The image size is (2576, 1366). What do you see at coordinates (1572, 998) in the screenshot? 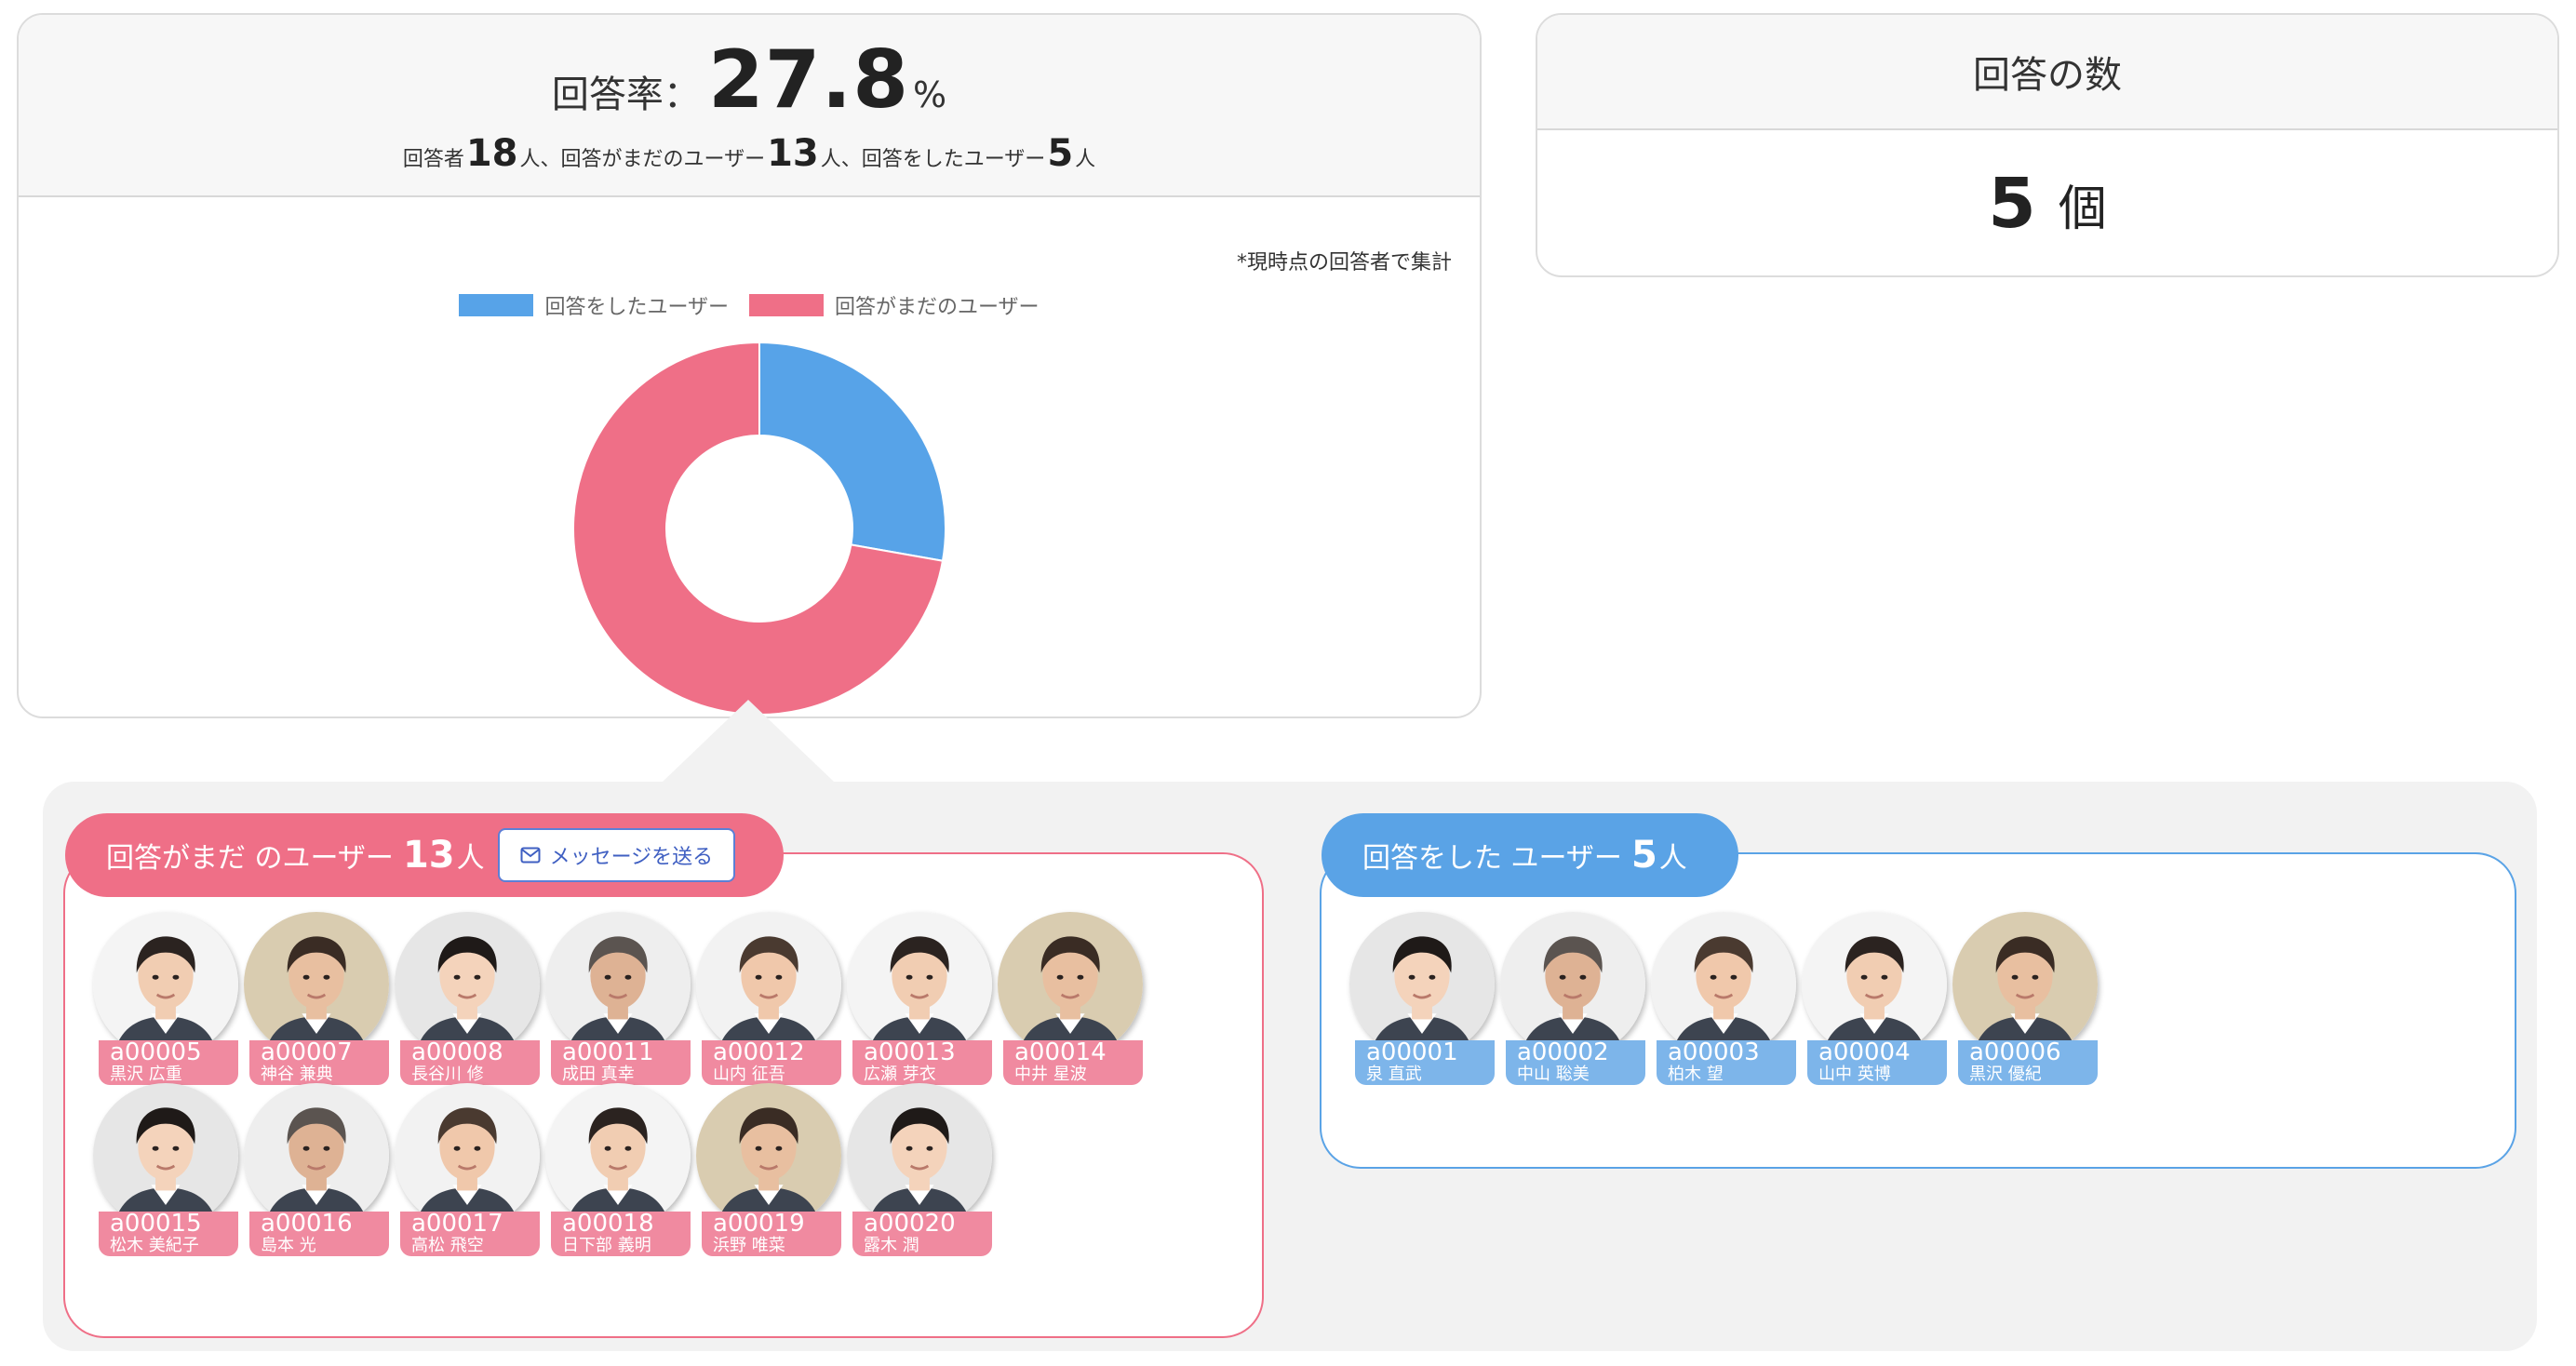
I see `user-card: a00002 中山 聡美` at bounding box center [1572, 998].